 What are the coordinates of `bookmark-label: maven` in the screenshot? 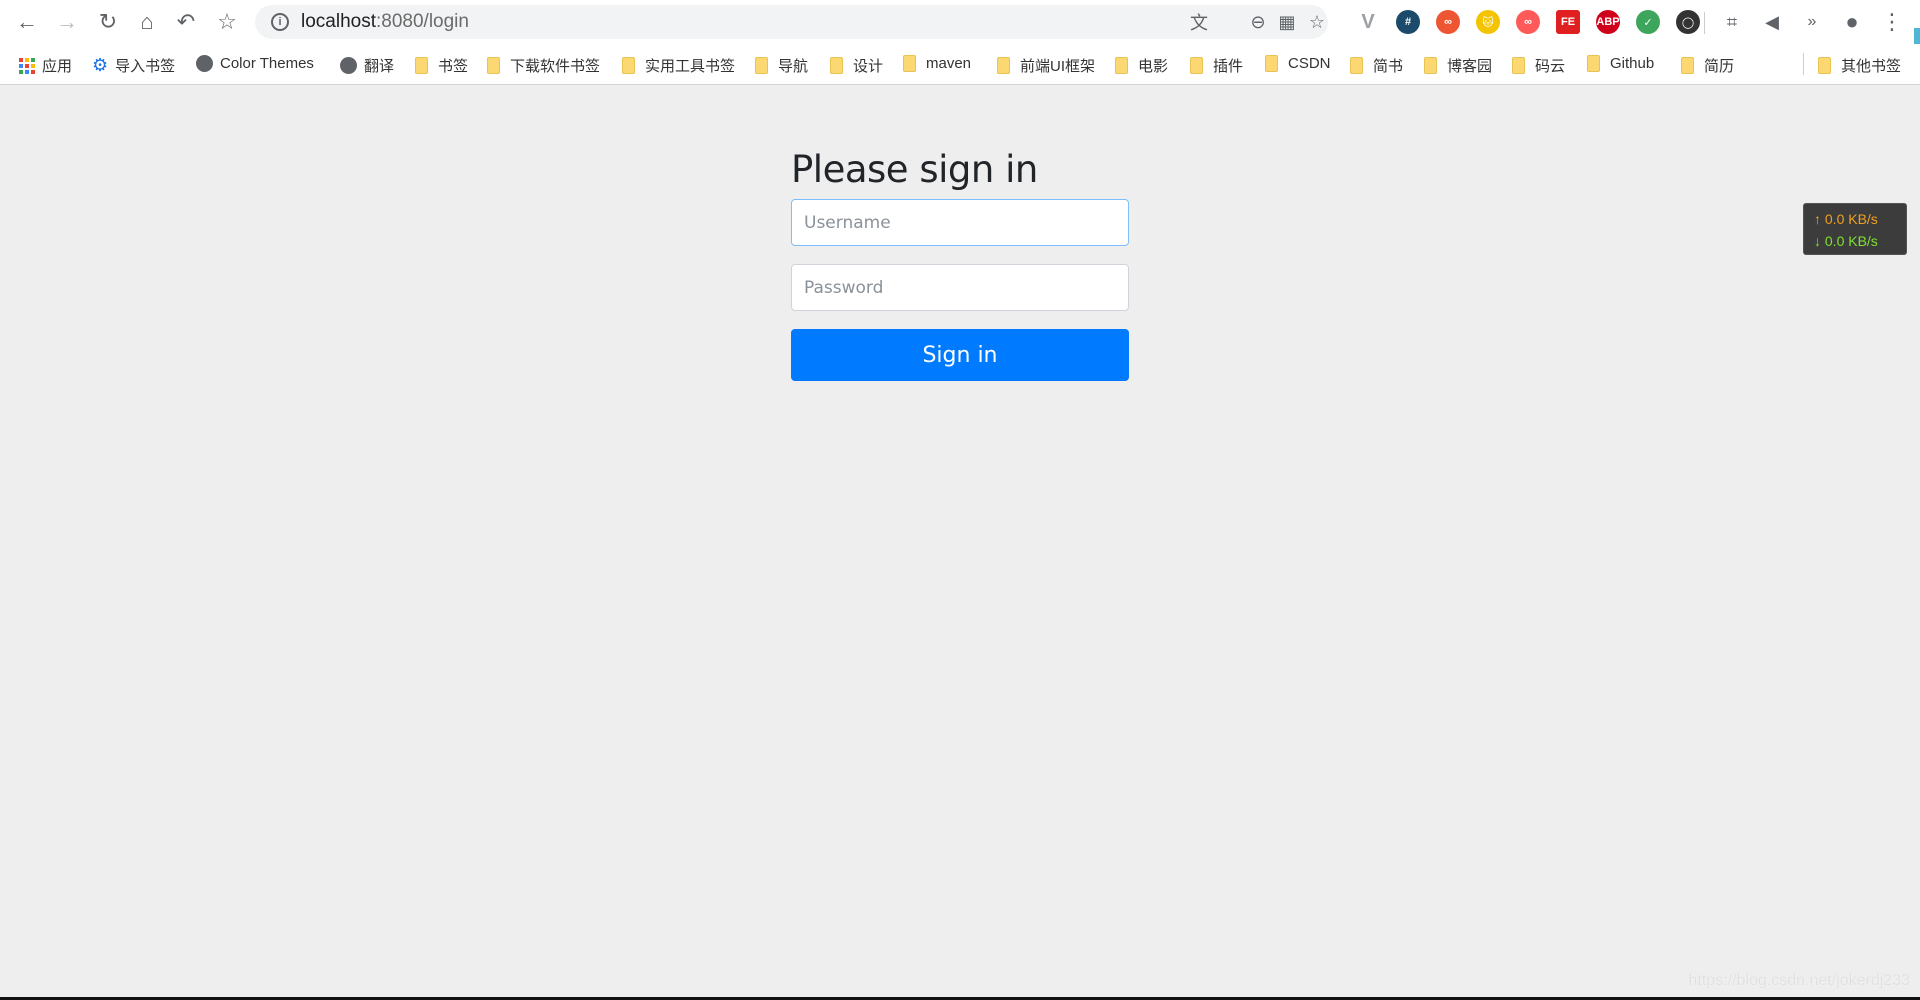 It's located at (949, 63).